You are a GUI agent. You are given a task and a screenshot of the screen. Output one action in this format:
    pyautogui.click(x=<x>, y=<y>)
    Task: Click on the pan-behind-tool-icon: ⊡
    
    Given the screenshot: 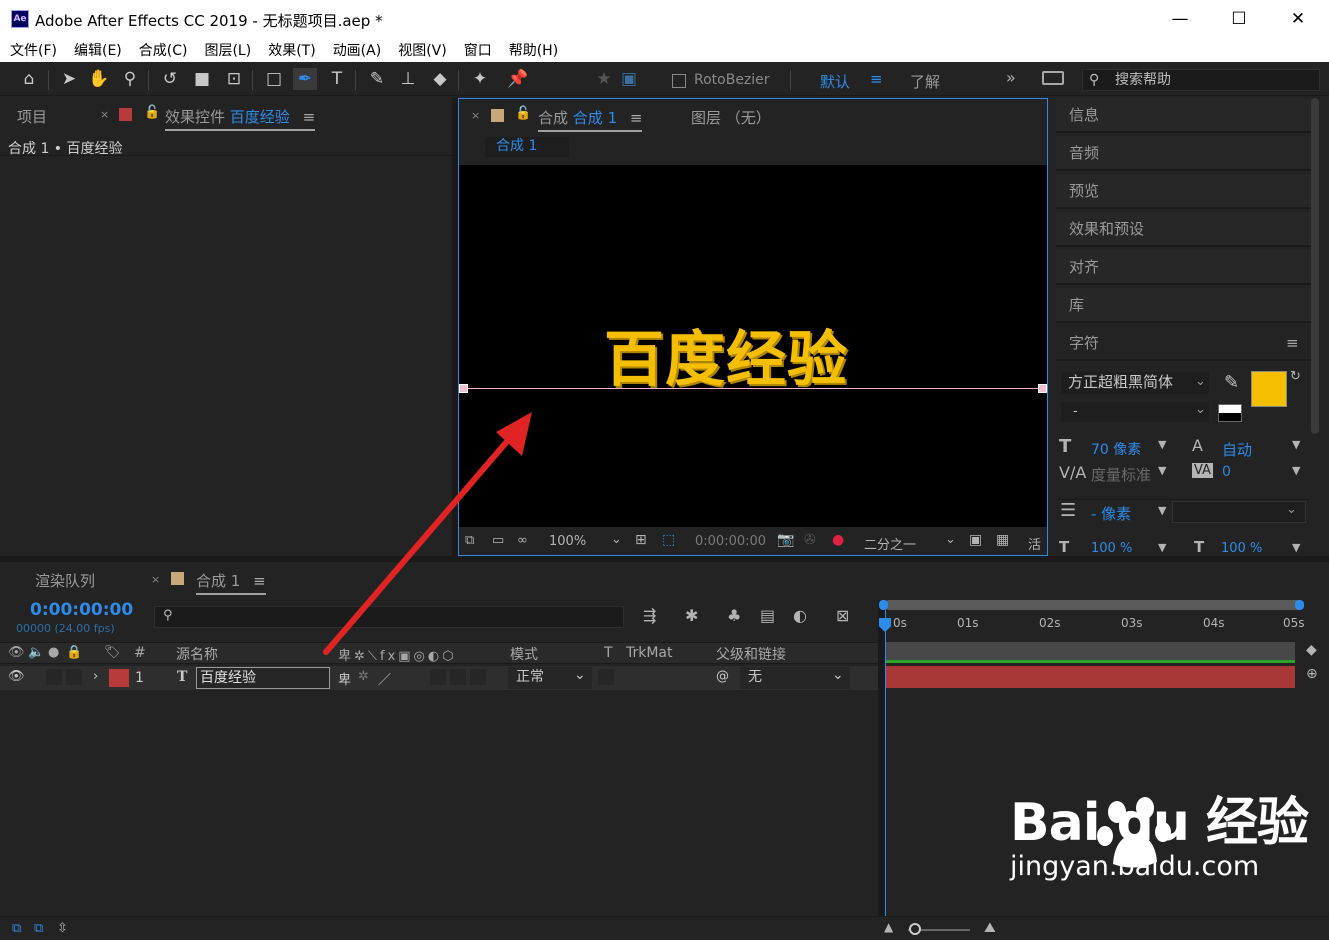 What is the action you would take?
    pyautogui.click(x=234, y=79)
    